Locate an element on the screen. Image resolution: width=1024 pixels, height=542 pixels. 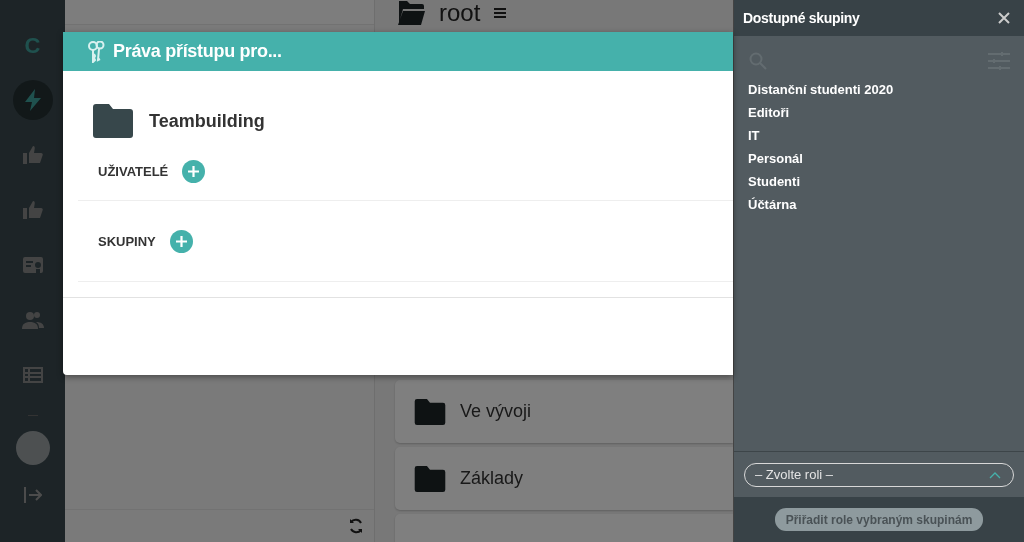
group-item: Editoři is located at coordinates (879, 112).